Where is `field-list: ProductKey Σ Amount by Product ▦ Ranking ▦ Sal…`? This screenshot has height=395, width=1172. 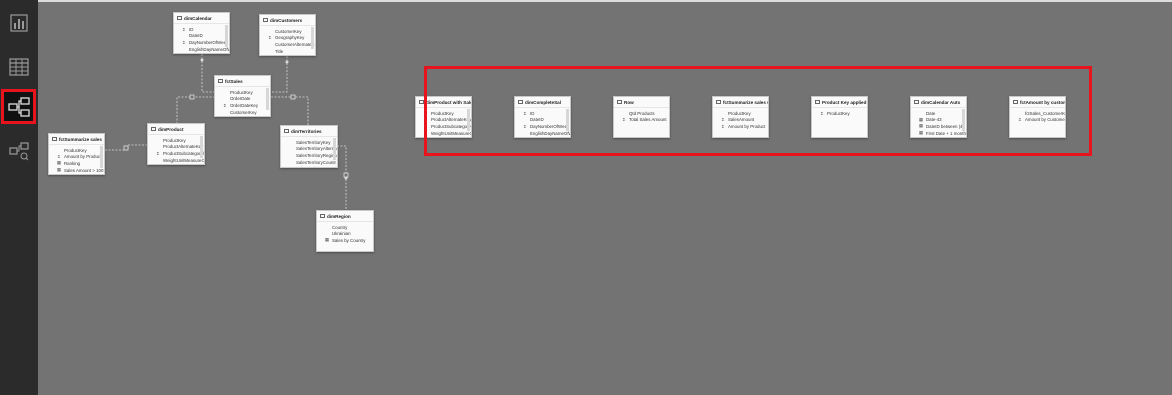
field-list: ProductKey Σ Amount by Product ▦ Ranking ▦ Sal… is located at coordinates (76, 159).